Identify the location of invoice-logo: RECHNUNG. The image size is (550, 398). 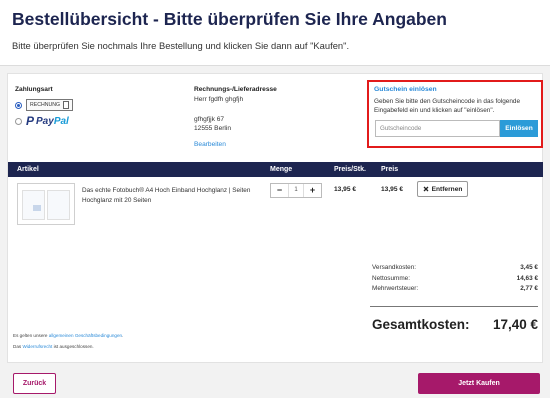
(49, 105).